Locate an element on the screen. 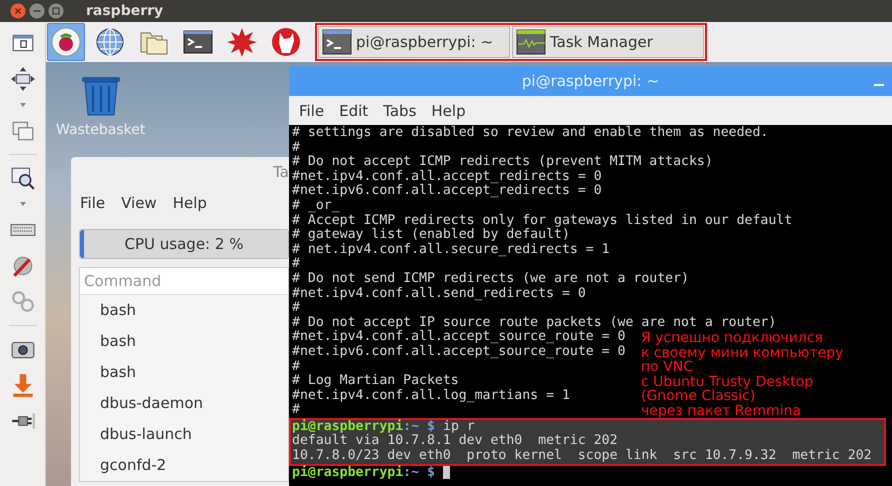  move-icon is located at coordinates (23, 79).